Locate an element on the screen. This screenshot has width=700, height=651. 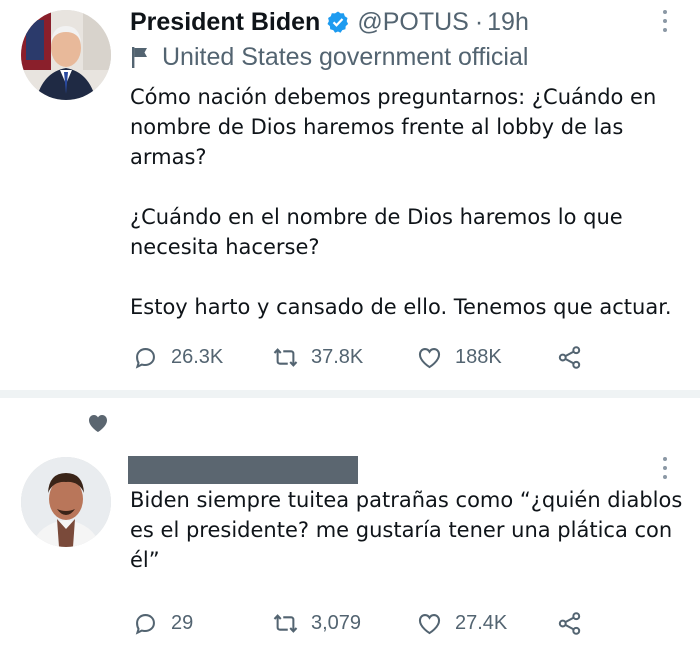
display-name: President Biden is located at coordinates (225, 22).